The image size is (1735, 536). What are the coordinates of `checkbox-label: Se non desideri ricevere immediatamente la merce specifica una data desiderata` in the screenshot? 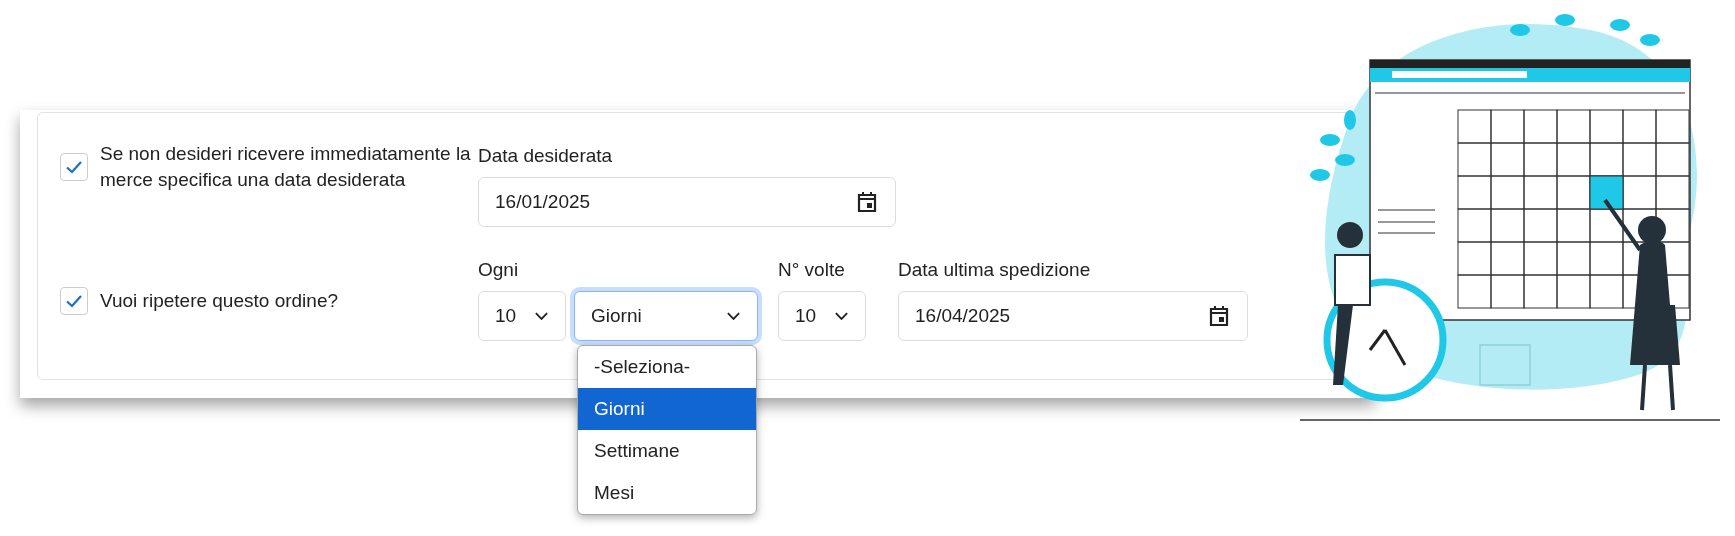 It's located at (286, 167).